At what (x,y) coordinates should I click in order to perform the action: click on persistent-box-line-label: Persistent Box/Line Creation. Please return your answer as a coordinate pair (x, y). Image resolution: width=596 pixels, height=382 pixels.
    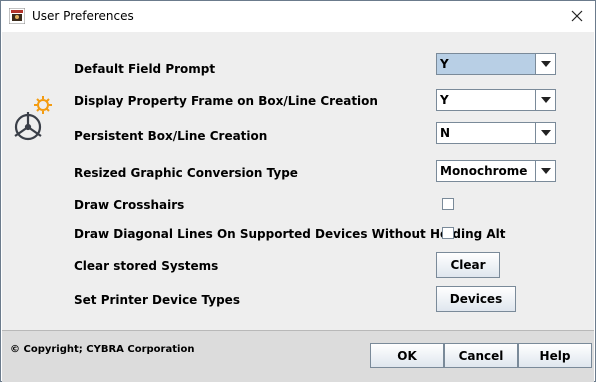
    Looking at the image, I should click on (171, 136).